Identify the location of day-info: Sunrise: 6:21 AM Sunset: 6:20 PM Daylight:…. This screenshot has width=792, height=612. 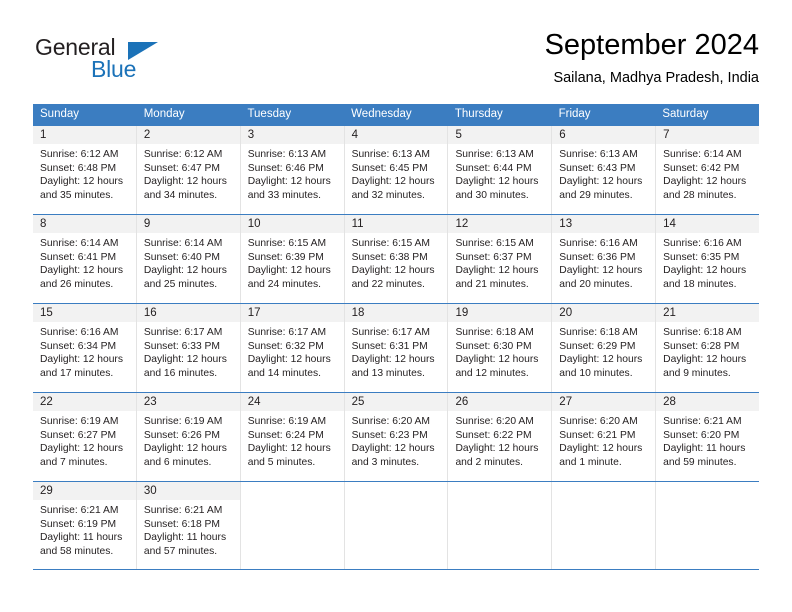
(707, 440).